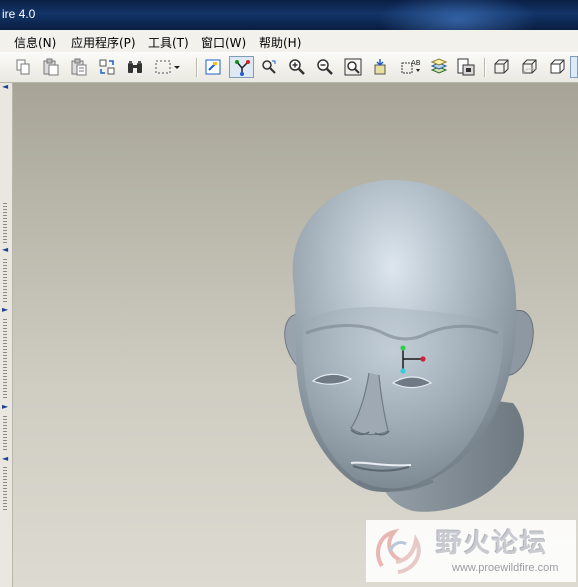  What do you see at coordinates (269, 67) in the screenshot?
I see `orient-mode-icon` at bounding box center [269, 67].